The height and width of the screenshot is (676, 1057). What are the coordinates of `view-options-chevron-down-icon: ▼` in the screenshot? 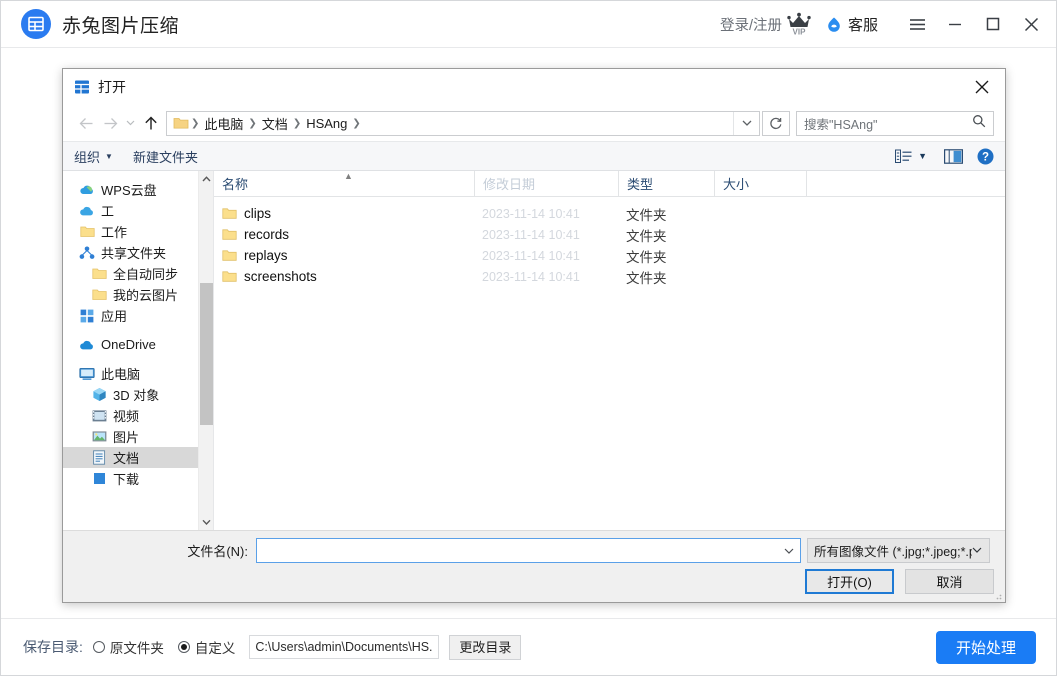 It's located at (922, 156).